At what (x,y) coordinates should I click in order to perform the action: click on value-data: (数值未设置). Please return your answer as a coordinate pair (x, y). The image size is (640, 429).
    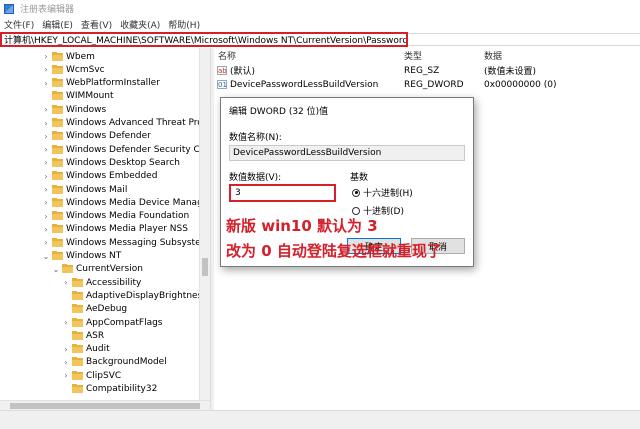
    Looking at the image, I should click on (510, 72).